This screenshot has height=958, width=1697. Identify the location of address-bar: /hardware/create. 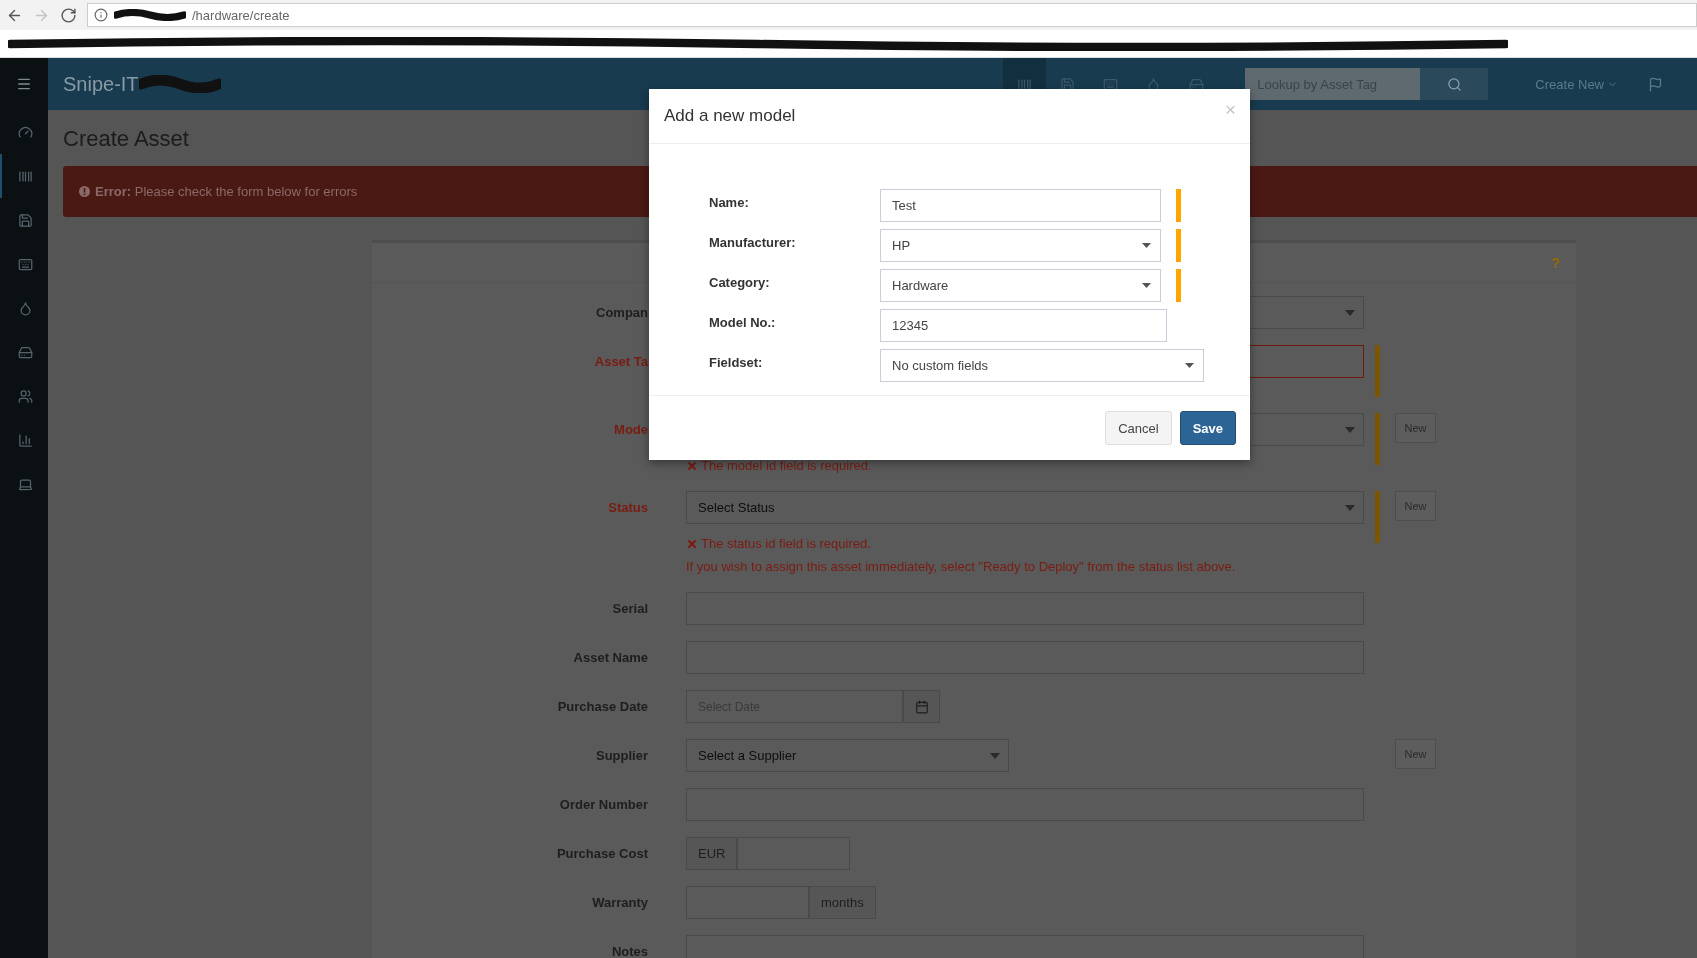
(892, 15).